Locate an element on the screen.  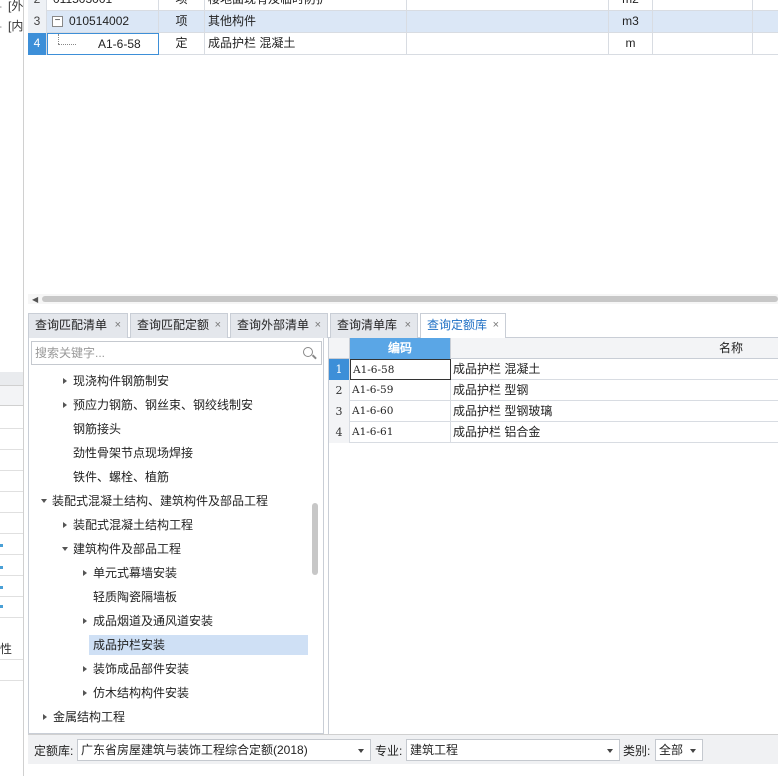
tree-node: 装饰成品部件安装 is located at coordinates (136, 669).